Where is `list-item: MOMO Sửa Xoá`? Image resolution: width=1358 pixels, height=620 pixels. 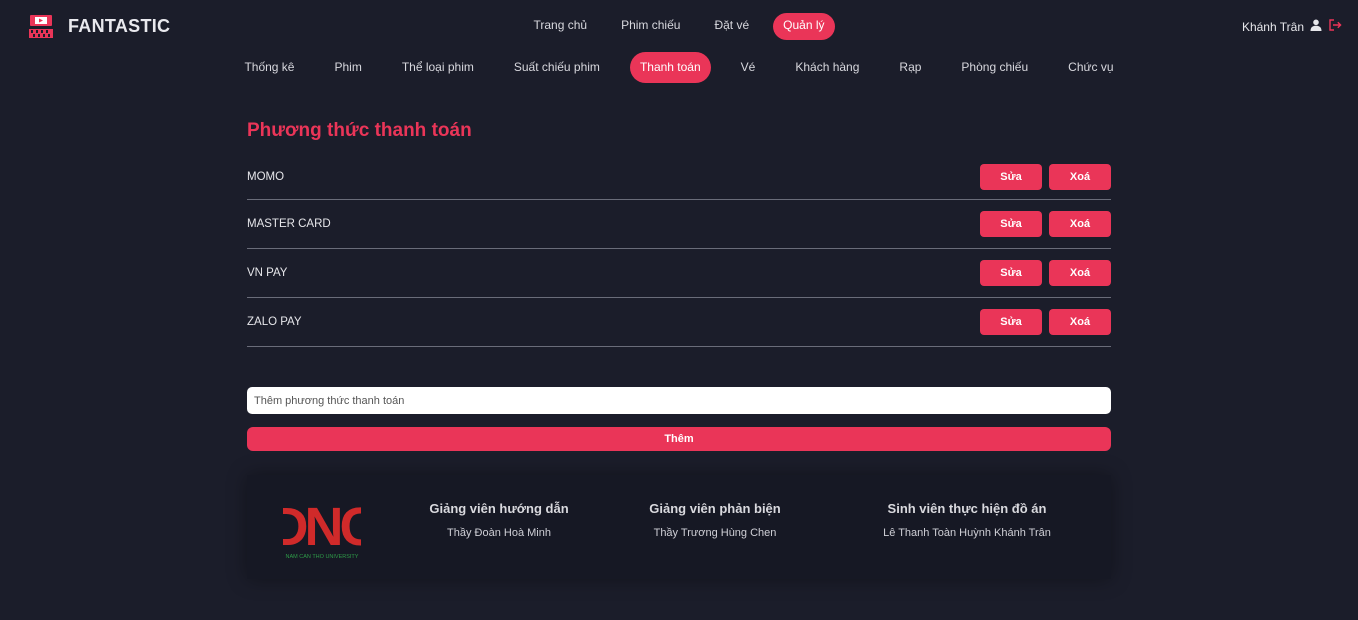 list-item: MOMO Sửa Xoá is located at coordinates (679, 177).